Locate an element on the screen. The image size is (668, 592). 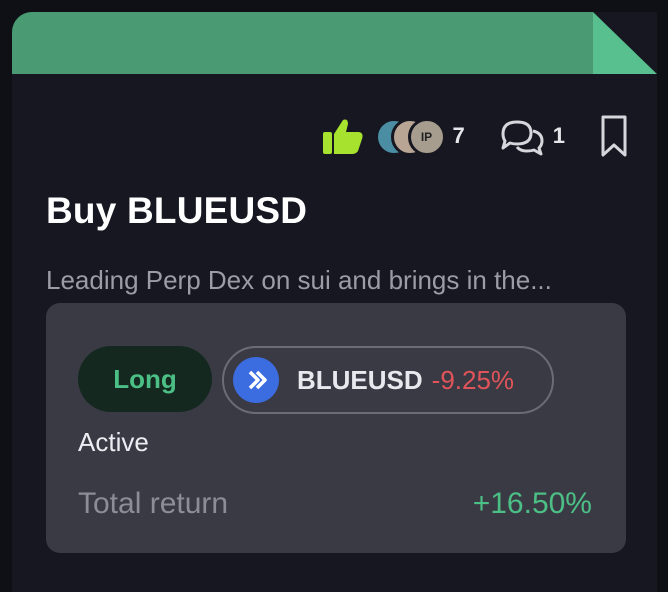
thumbs-up-icon is located at coordinates (343, 136).